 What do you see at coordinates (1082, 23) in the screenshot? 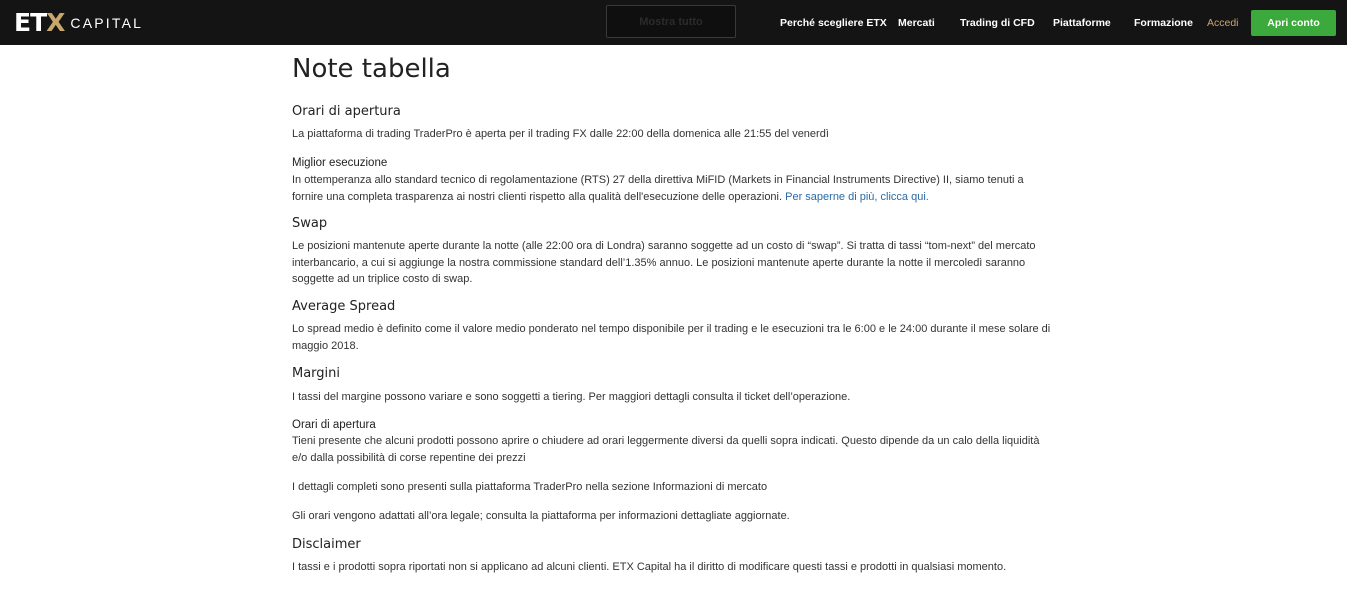
I see `nav-platforms: Piattaforme` at bounding box center [1082, 23].